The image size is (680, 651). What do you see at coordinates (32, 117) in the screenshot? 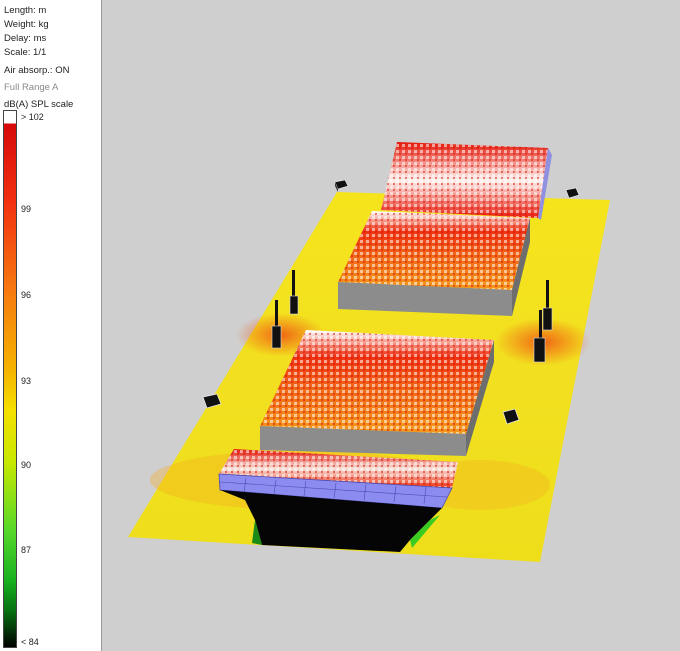
I see `scale-tick-max: > 102` at bounding box center [32, 117].